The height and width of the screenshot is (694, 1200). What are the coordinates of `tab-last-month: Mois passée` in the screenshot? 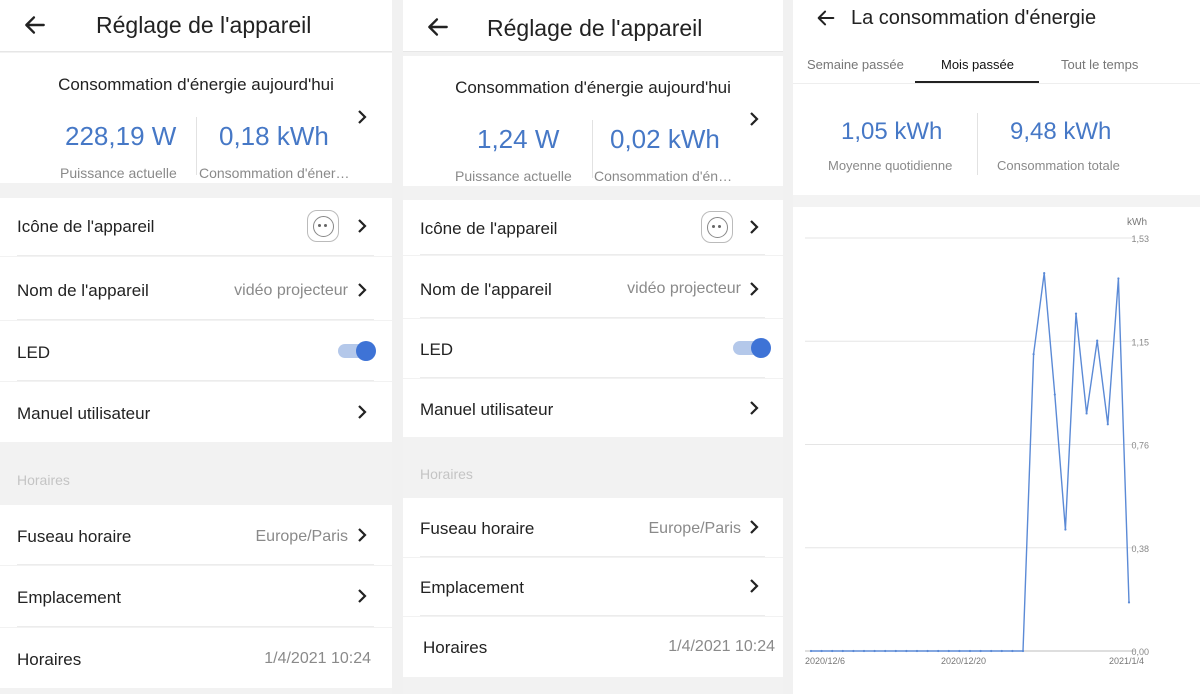 It's located at (977, 64).